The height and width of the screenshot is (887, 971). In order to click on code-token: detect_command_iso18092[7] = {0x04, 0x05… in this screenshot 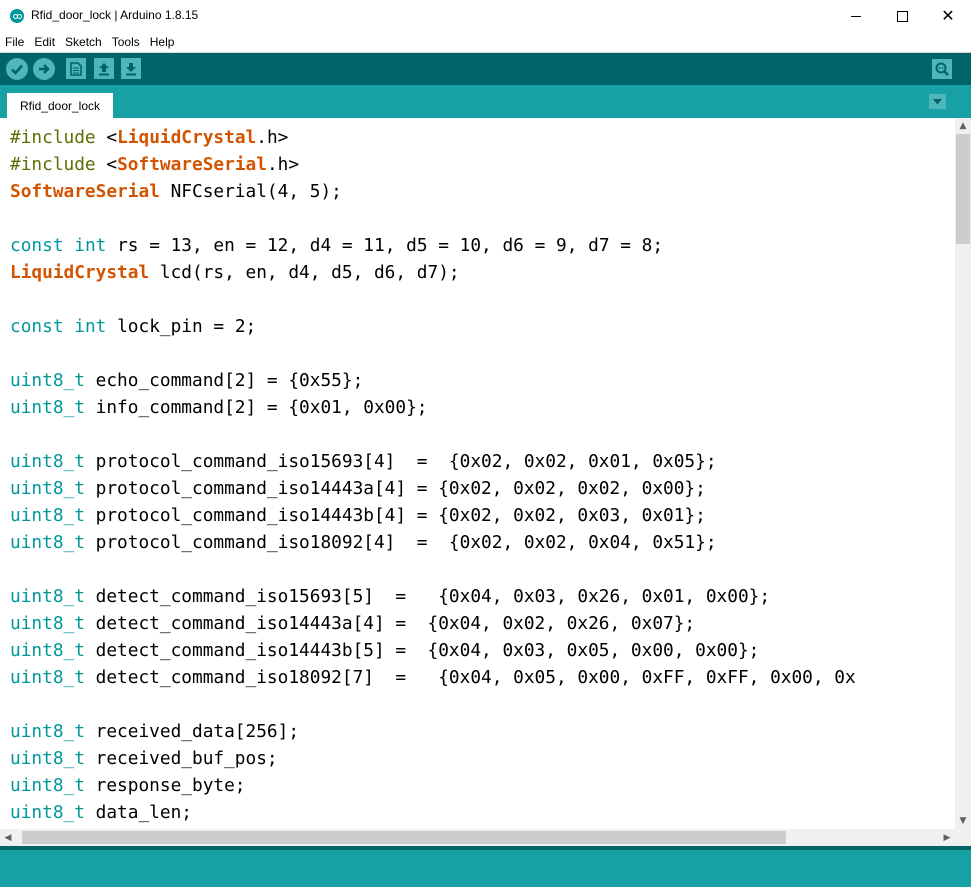, I will do `click(470, 677)`.